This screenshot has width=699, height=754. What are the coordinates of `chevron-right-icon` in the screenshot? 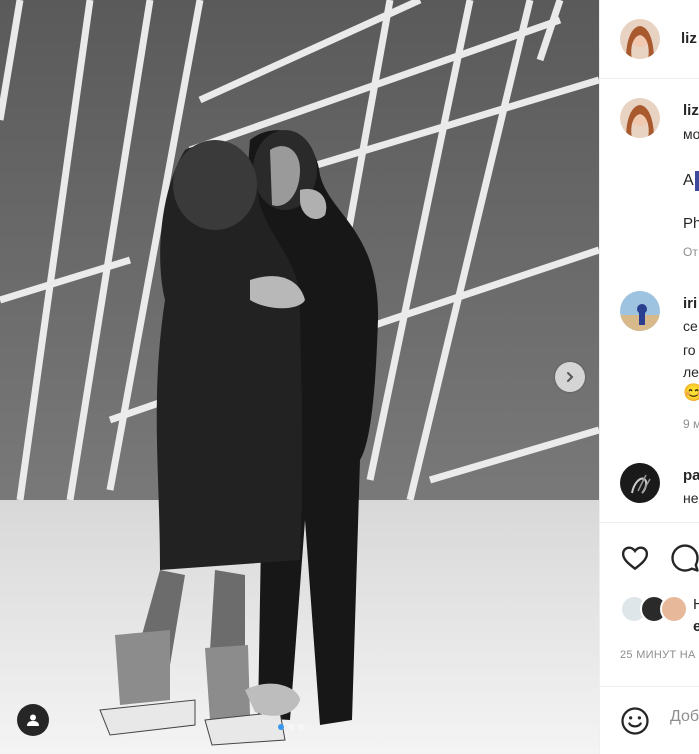 It's located at (570, 377).